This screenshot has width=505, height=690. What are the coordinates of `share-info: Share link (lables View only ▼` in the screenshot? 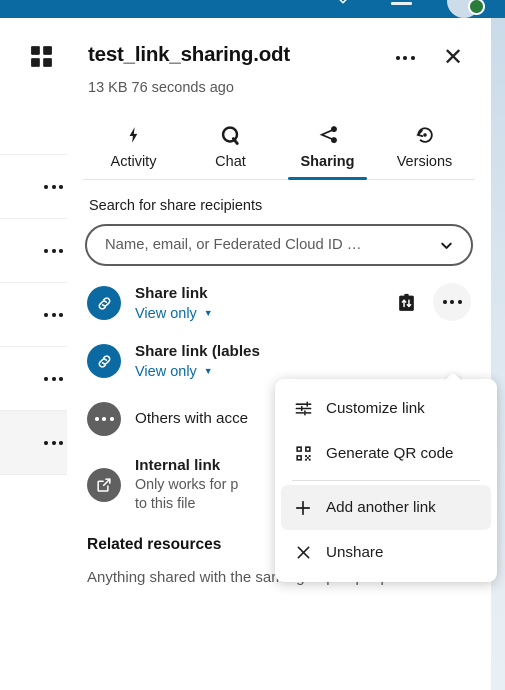 It's located at (303, 361).